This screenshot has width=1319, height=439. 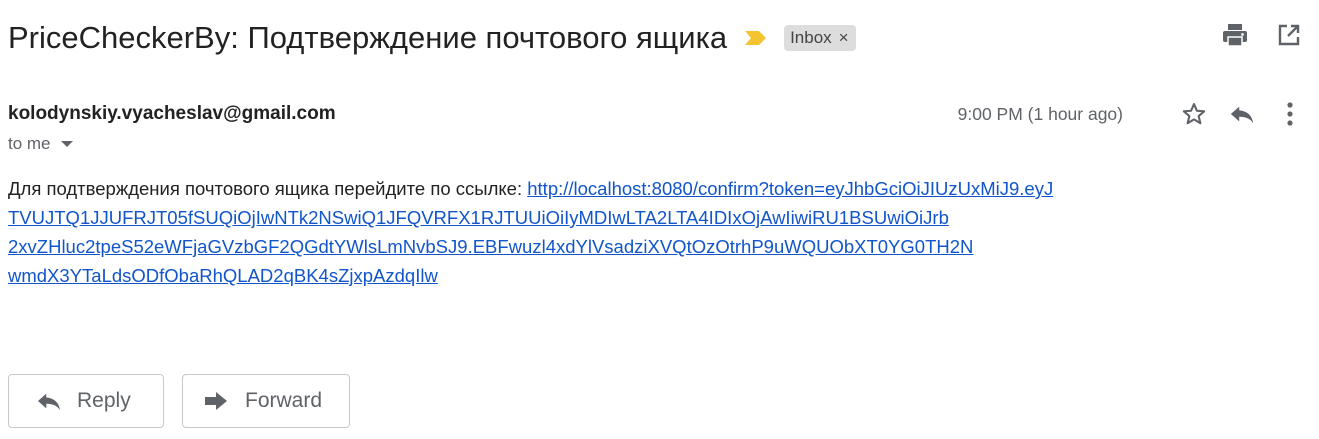 I want to click on forward-label: Forward, so click(x=284, y=400).